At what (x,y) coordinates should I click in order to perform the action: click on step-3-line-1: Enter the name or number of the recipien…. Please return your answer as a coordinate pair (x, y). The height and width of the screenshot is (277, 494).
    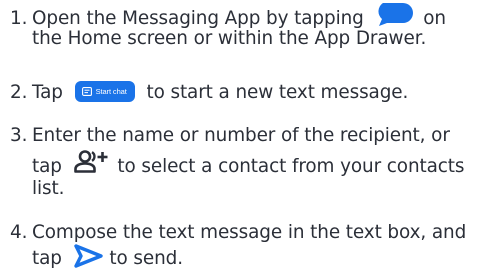
    Looking at the image, I should click on (241, 136).